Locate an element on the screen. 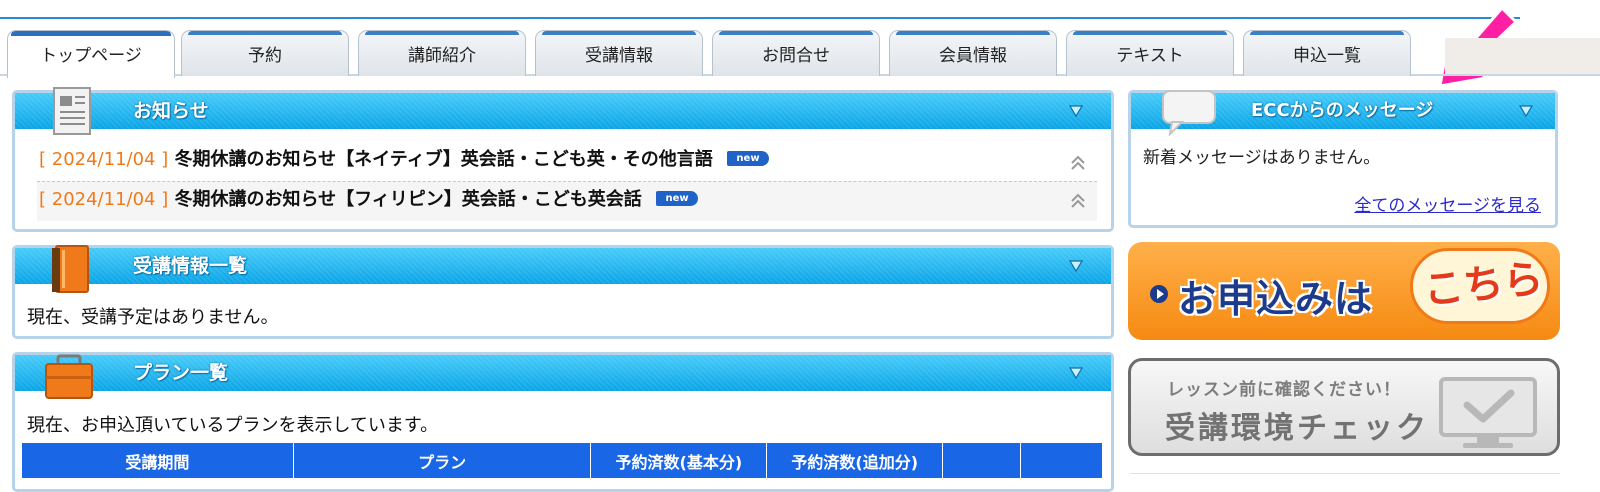 The image size is (1600, 492). monitor-check-icon is located at coordinates (1488, 412).